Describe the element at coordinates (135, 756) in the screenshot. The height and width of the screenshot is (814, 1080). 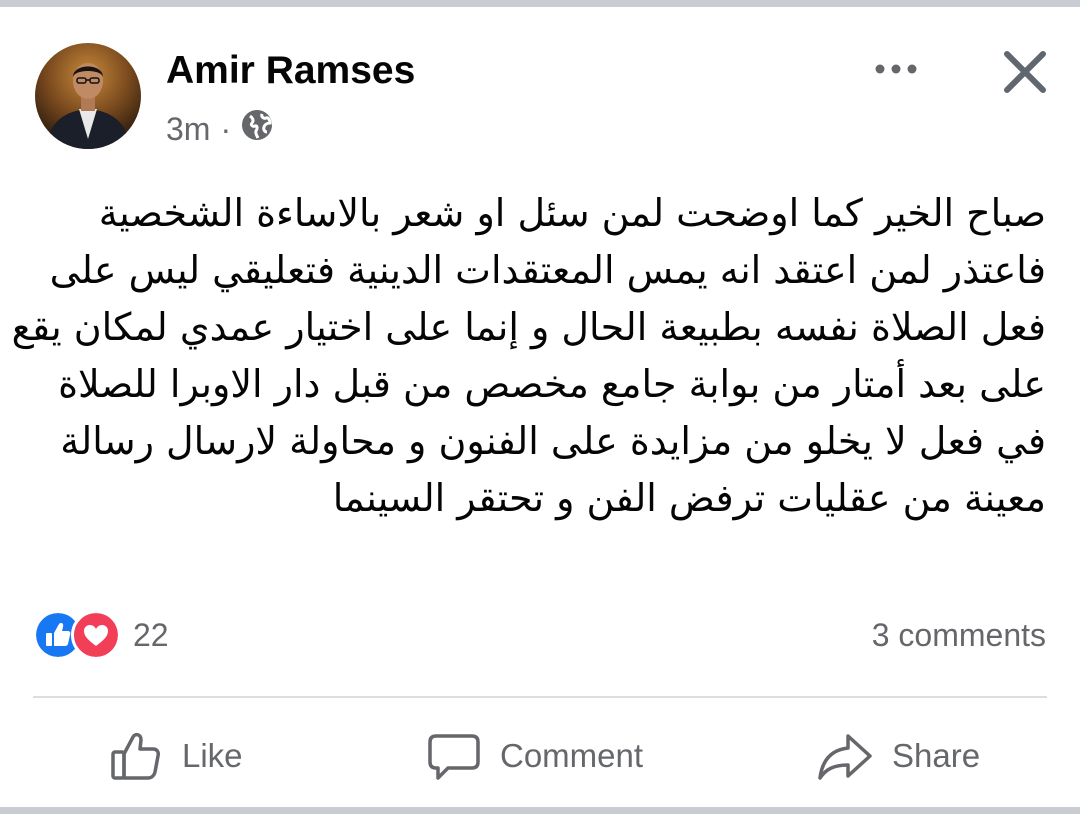
I see `thumbs-up-icon` at that location.